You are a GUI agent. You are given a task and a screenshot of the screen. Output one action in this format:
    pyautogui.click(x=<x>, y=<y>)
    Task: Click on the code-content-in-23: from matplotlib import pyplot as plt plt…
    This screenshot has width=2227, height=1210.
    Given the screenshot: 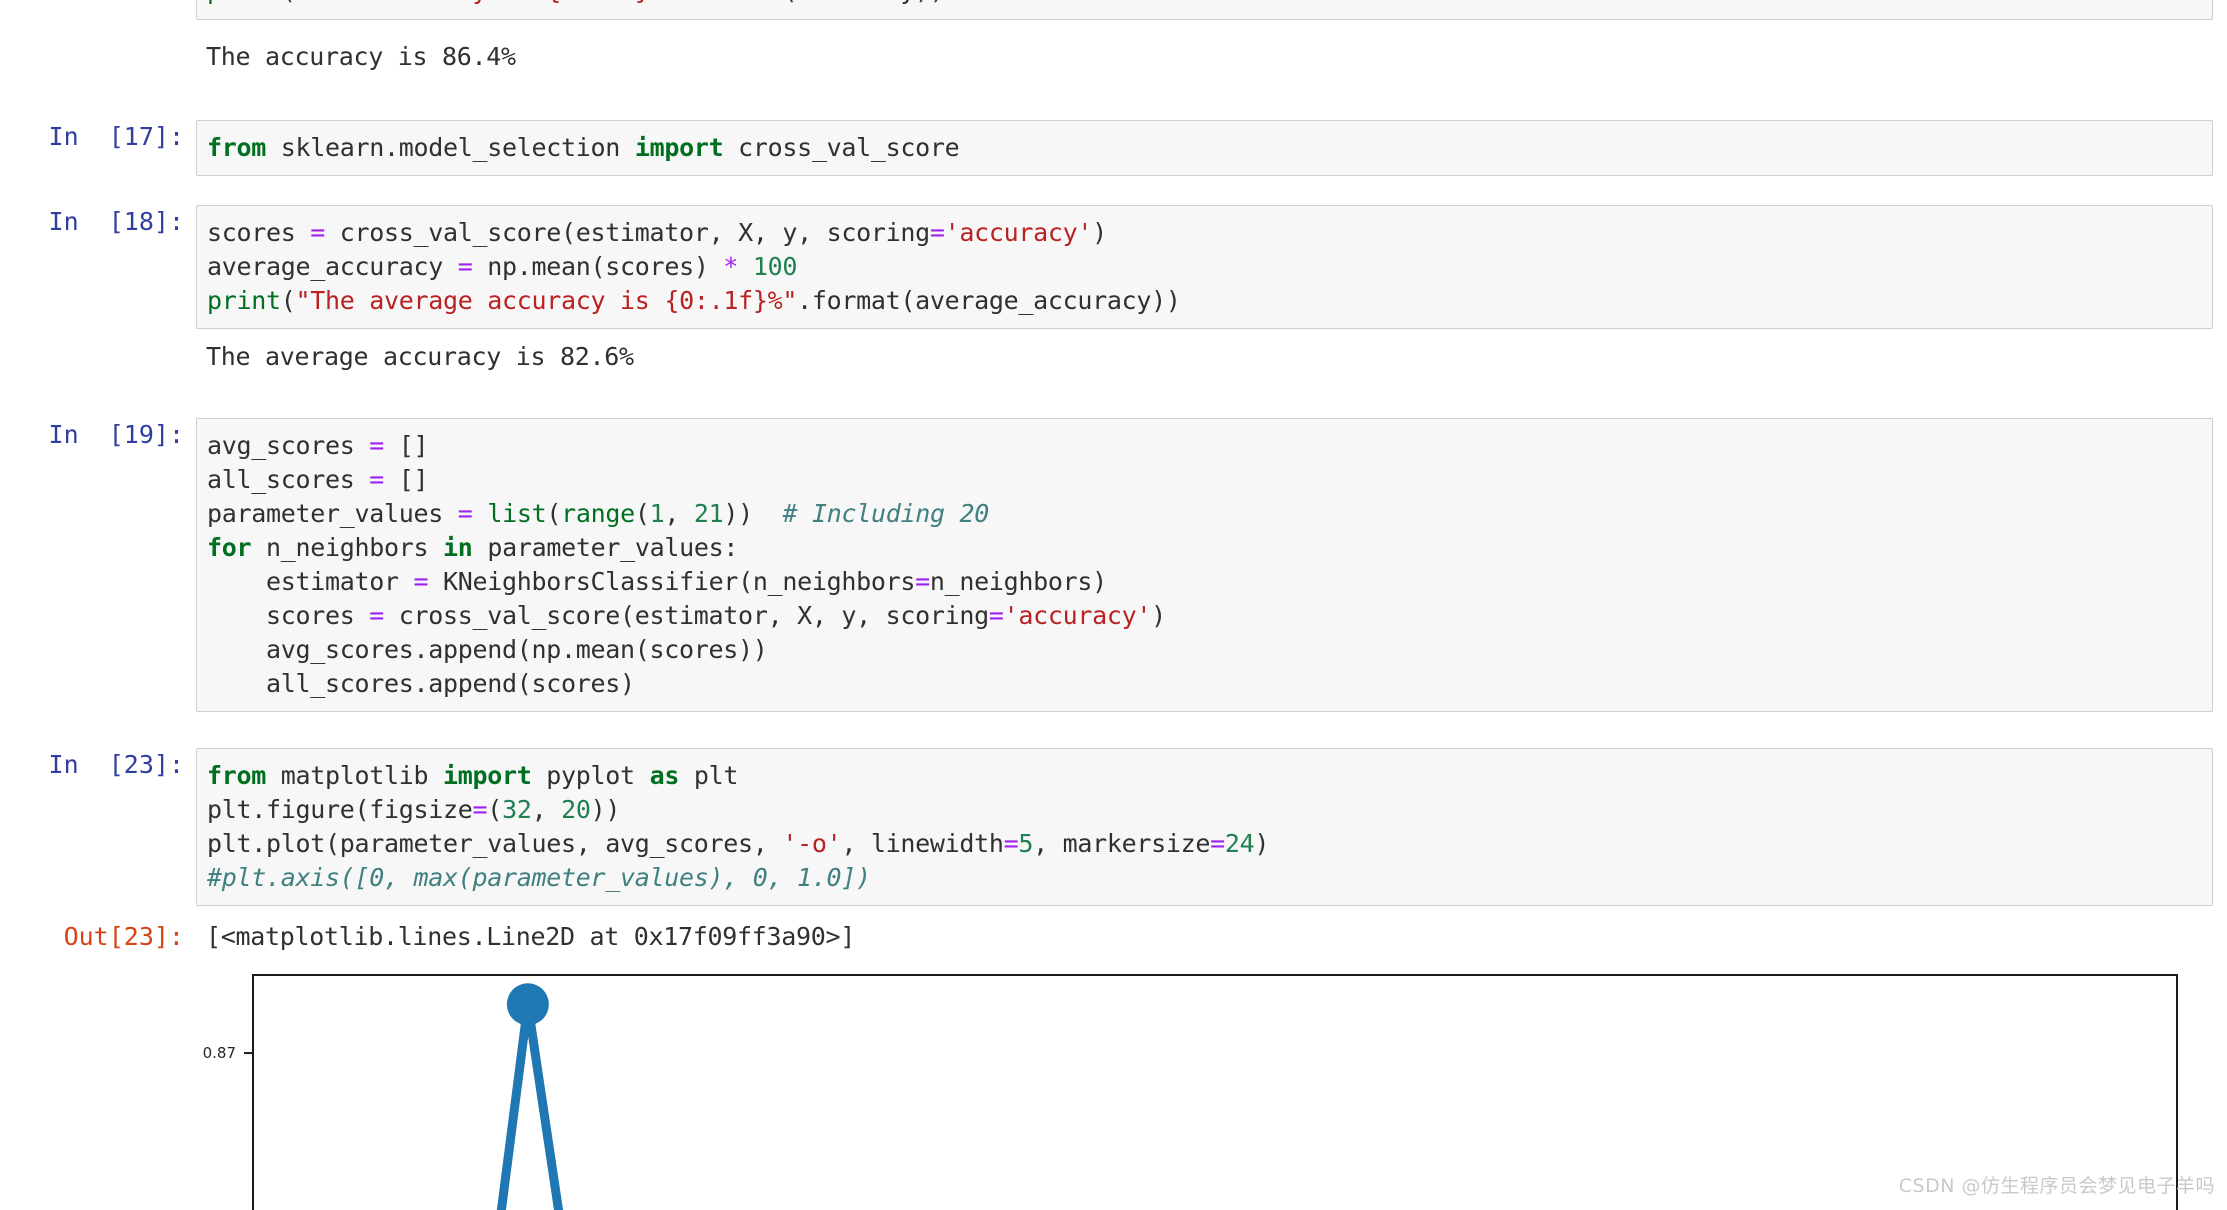 What is the action you would take?
    pyautogui.click(x=1209, y=827)
    